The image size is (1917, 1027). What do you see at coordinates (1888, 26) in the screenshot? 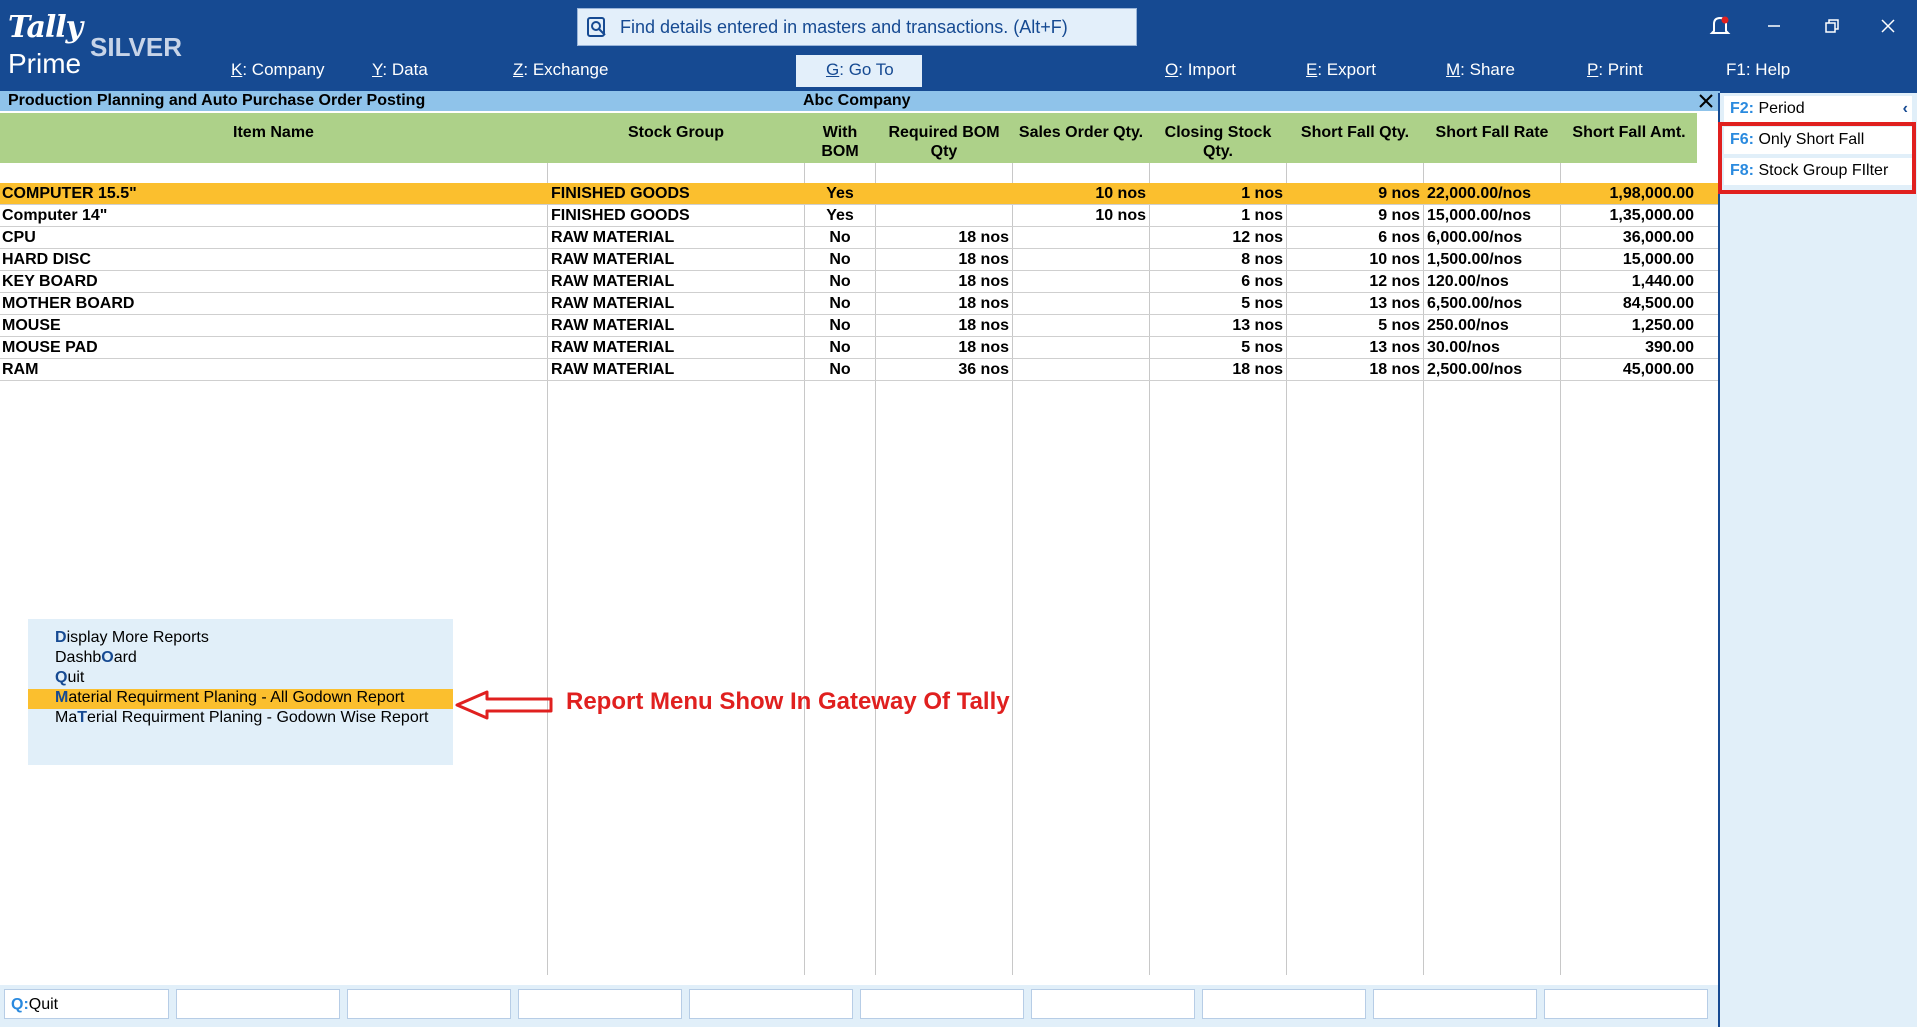
I see `close-icon` at bounding box center [1888, 26].